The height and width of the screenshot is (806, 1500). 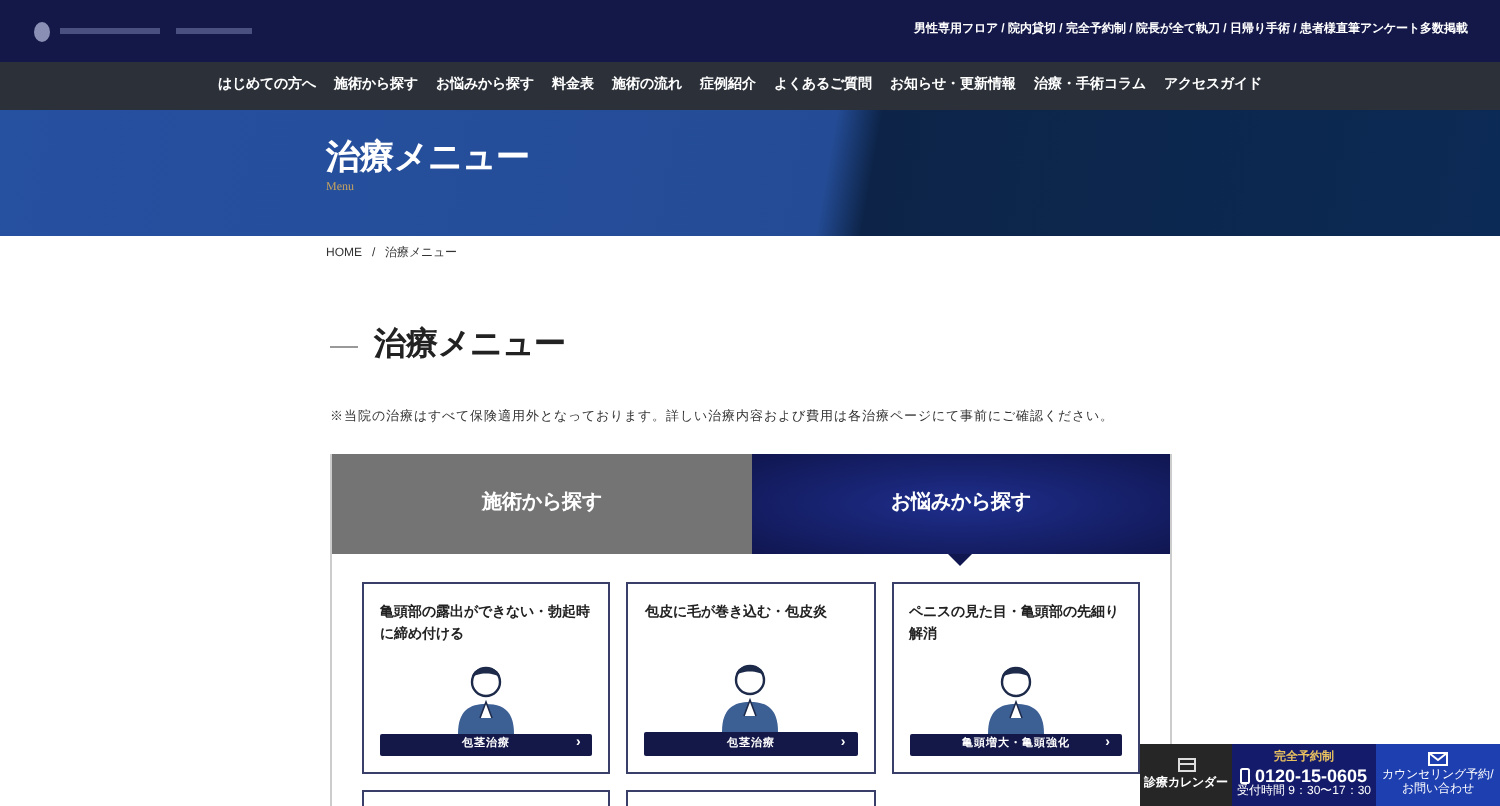 I want to click on tab-pointer-icon, so click(x=960, y=559).